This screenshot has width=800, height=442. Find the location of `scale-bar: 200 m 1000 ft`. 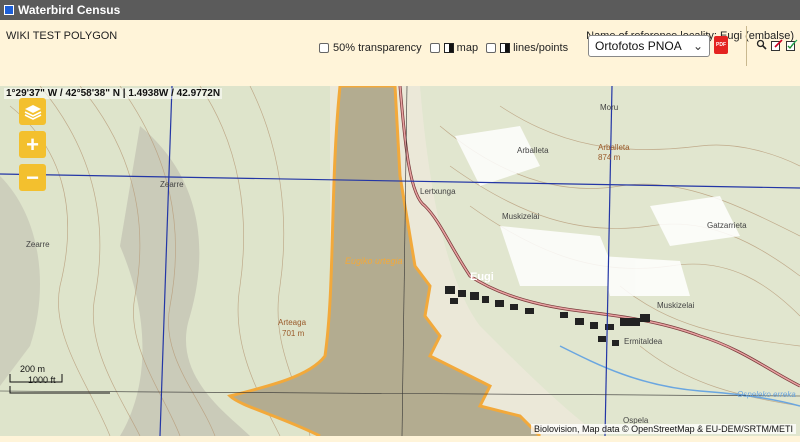

scale-bar: 200 m 1000 ft is located at coordinates (32, 374).